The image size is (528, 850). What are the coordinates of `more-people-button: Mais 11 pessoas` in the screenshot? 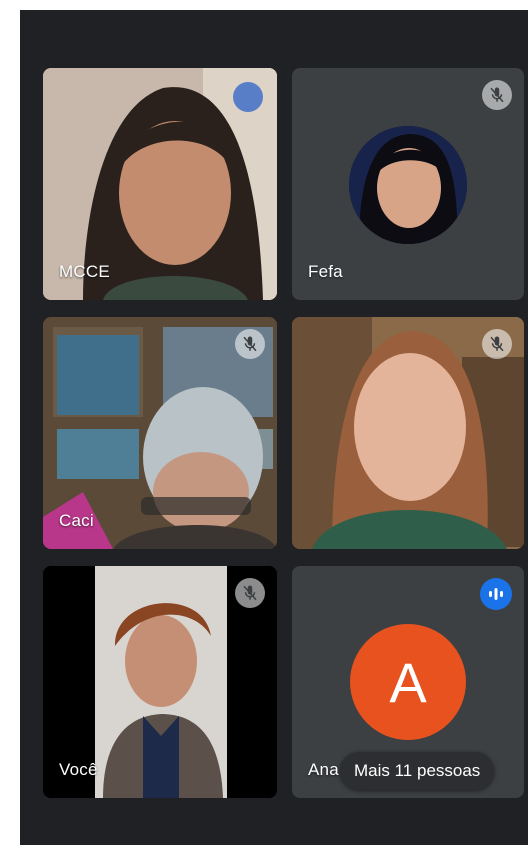 It's located at (417, 771).